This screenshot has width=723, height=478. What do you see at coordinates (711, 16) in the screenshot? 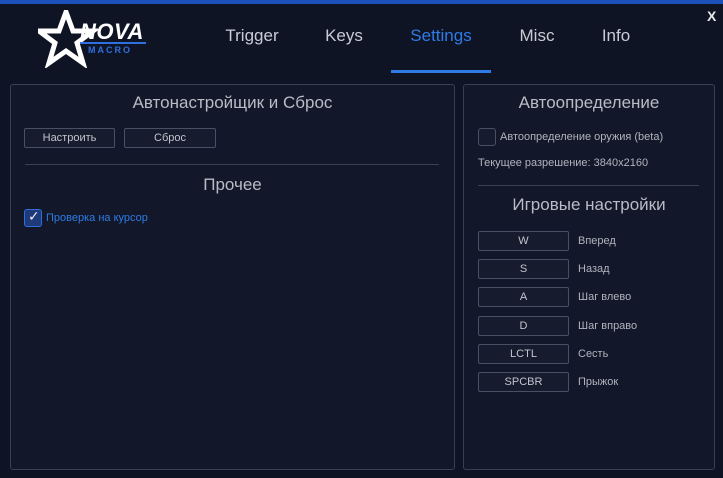
I see `close-button: X` at bounding box center [711, 16].